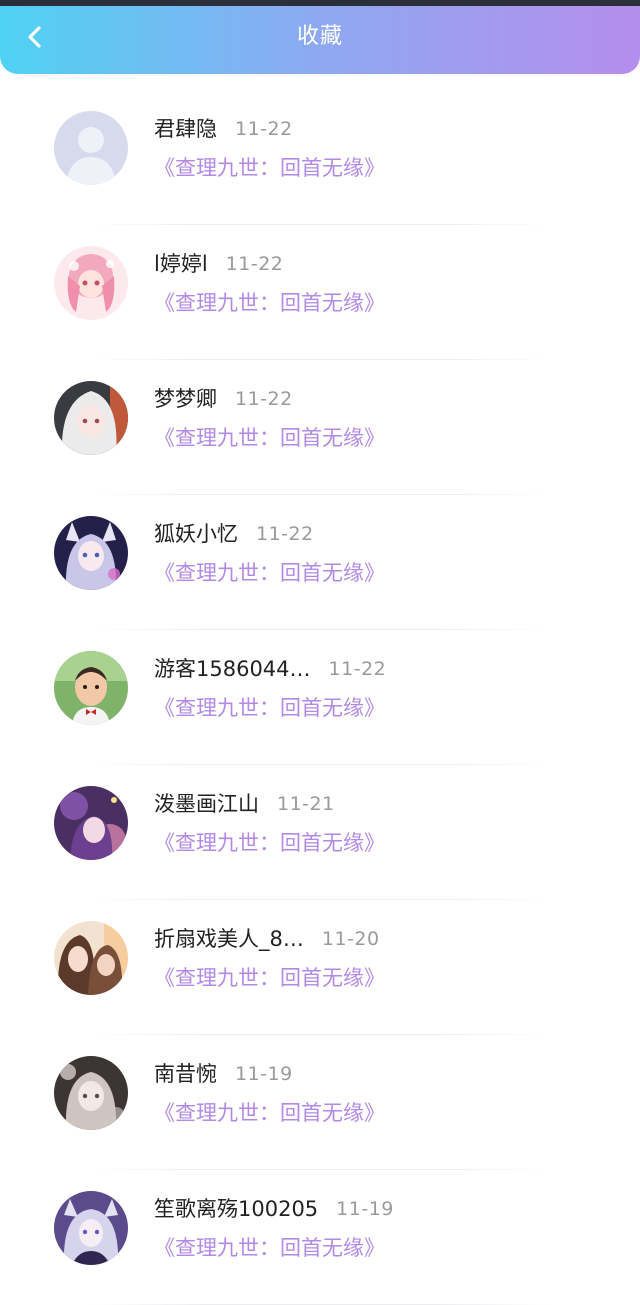  I want to click on silver-hair-boy-avatar, so click(91, 1228).